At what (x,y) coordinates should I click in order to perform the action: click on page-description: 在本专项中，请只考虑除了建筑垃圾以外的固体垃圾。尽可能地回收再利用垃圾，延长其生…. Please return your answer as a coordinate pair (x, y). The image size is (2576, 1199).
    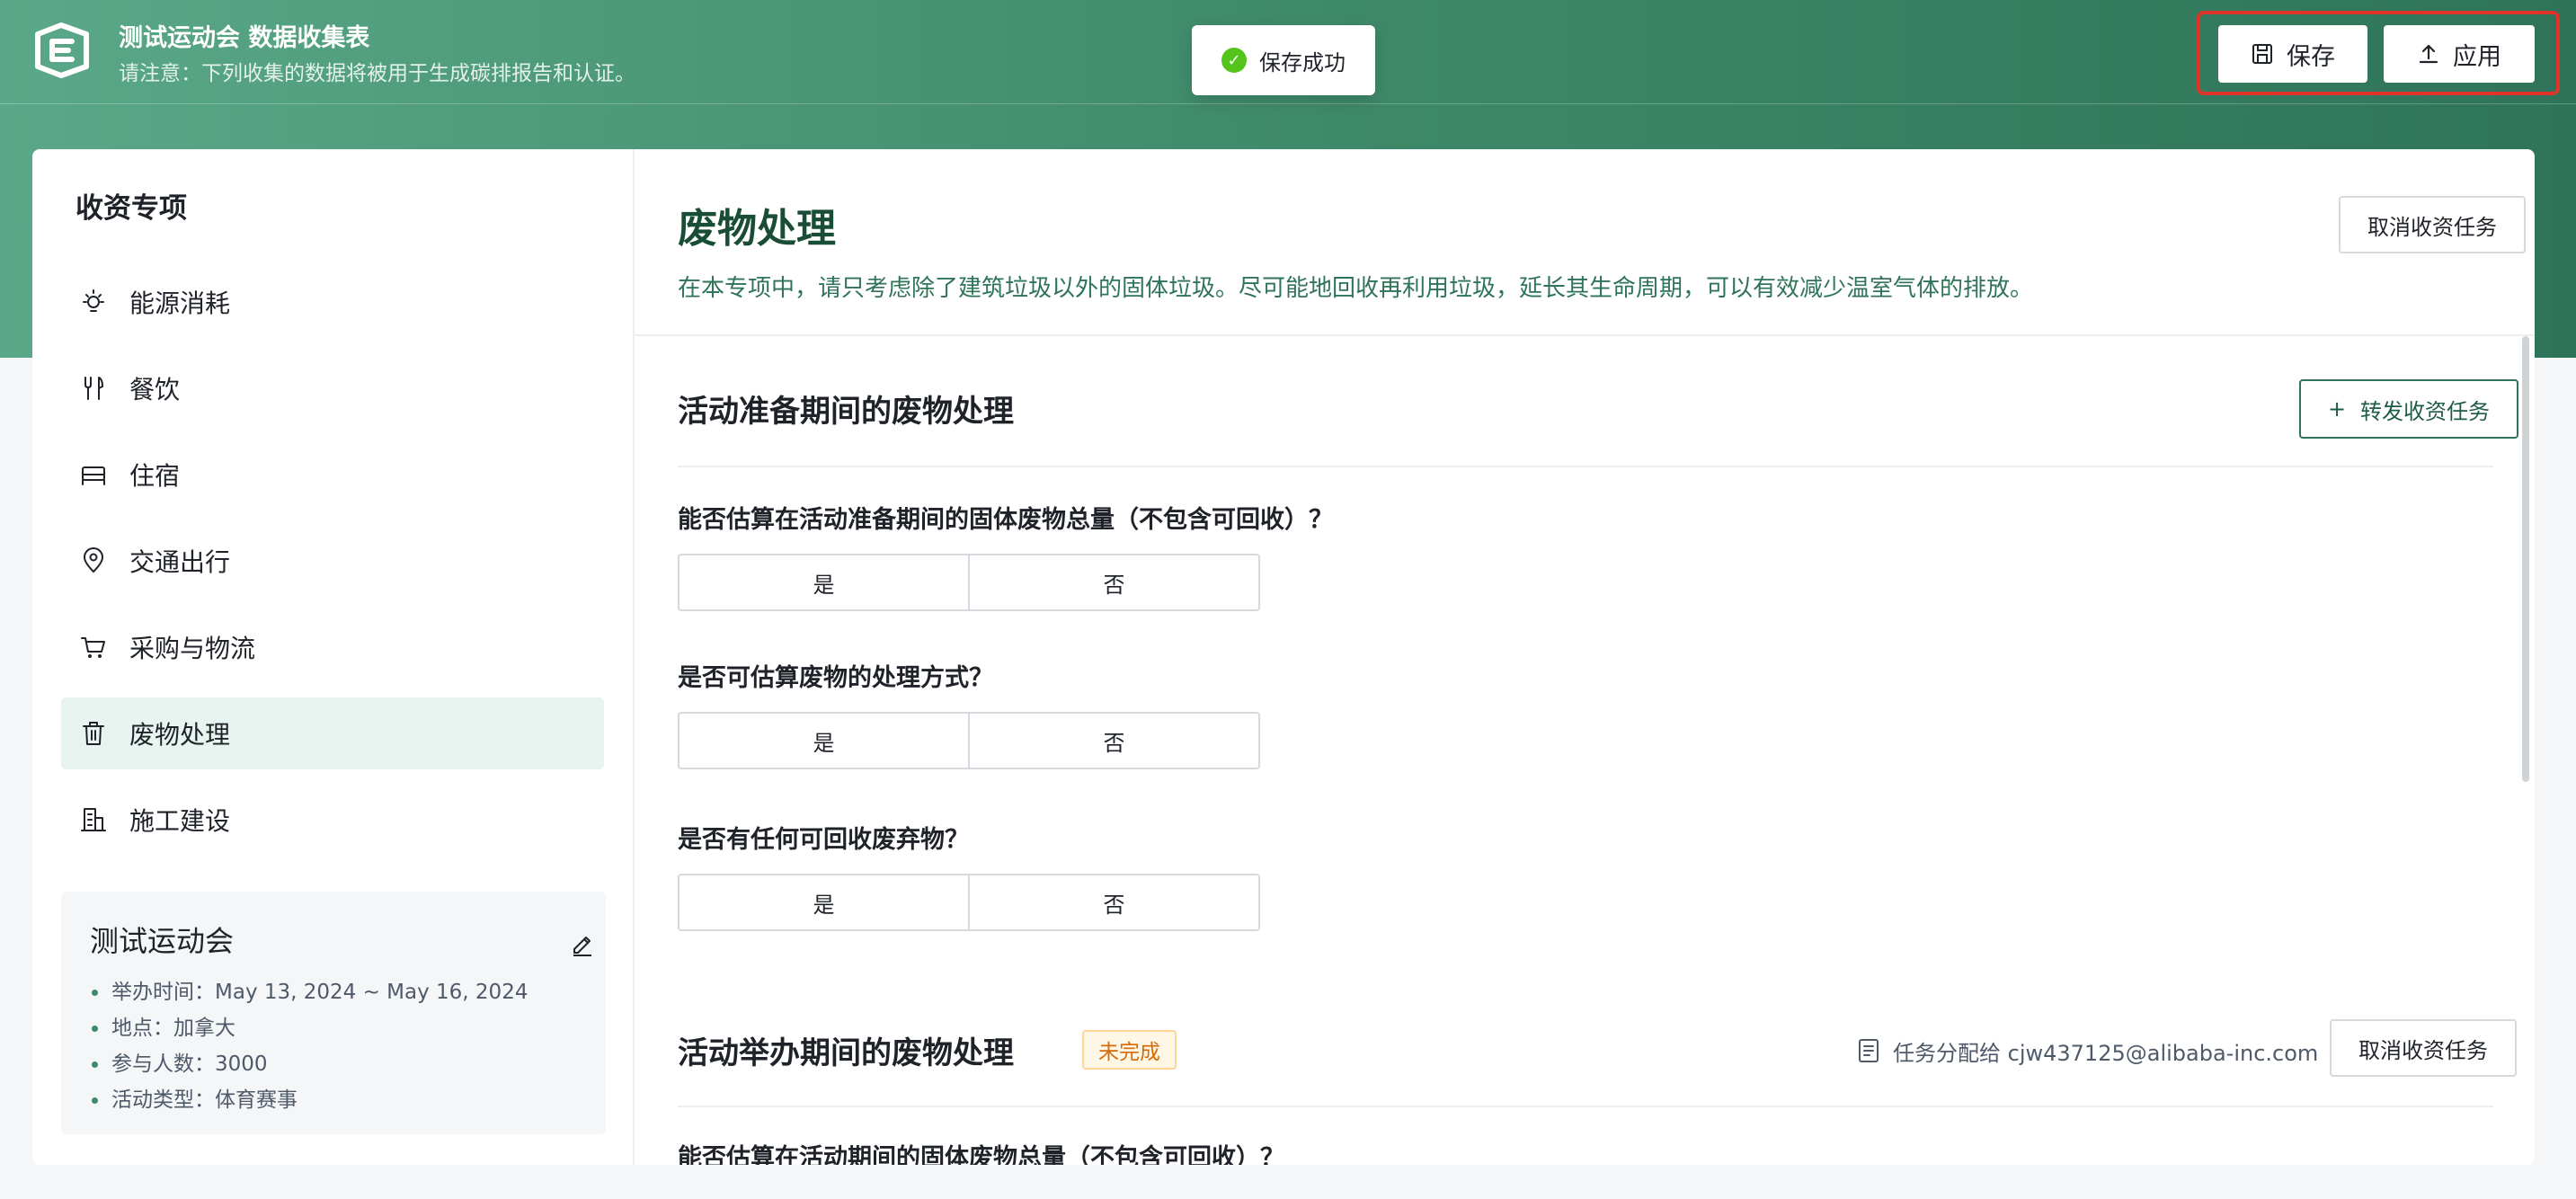
    Looking at the image, I should click on (1356, 288).